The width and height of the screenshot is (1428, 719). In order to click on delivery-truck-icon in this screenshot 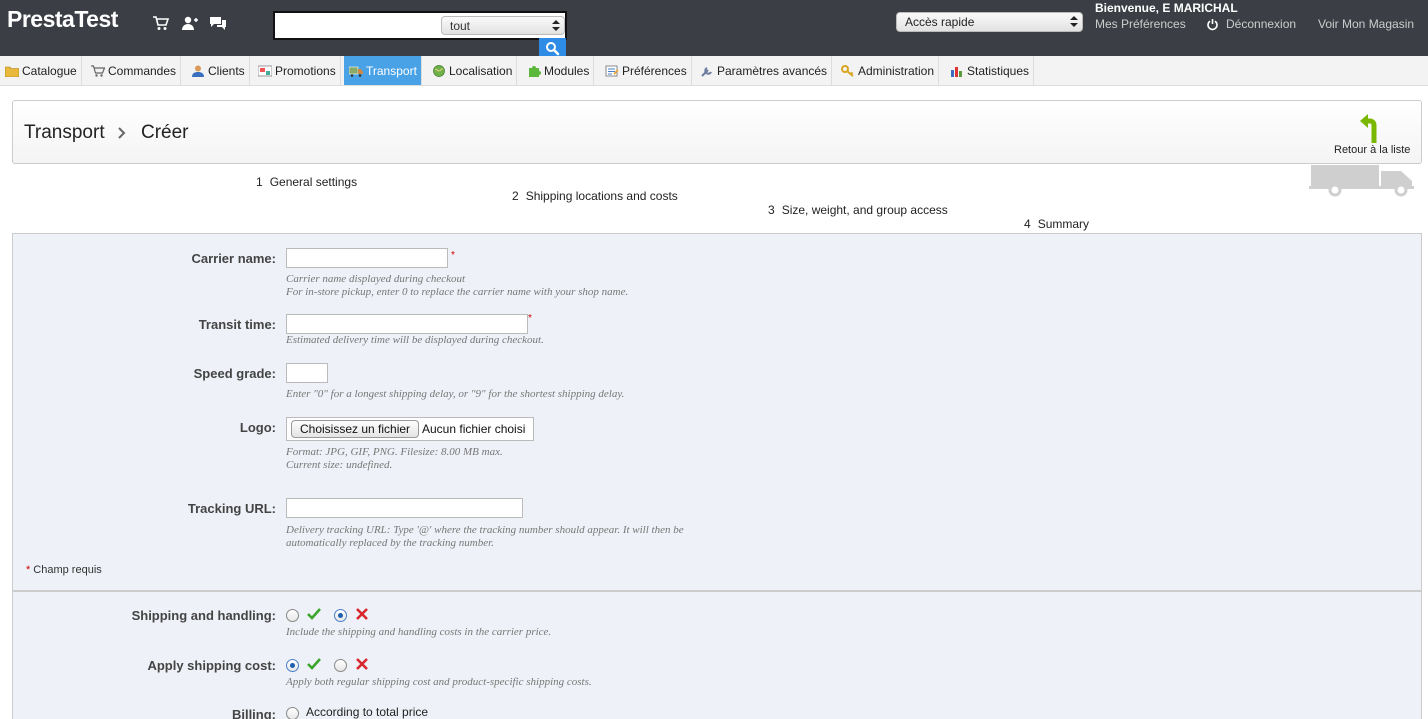, I will do `click(1361, 181)`.